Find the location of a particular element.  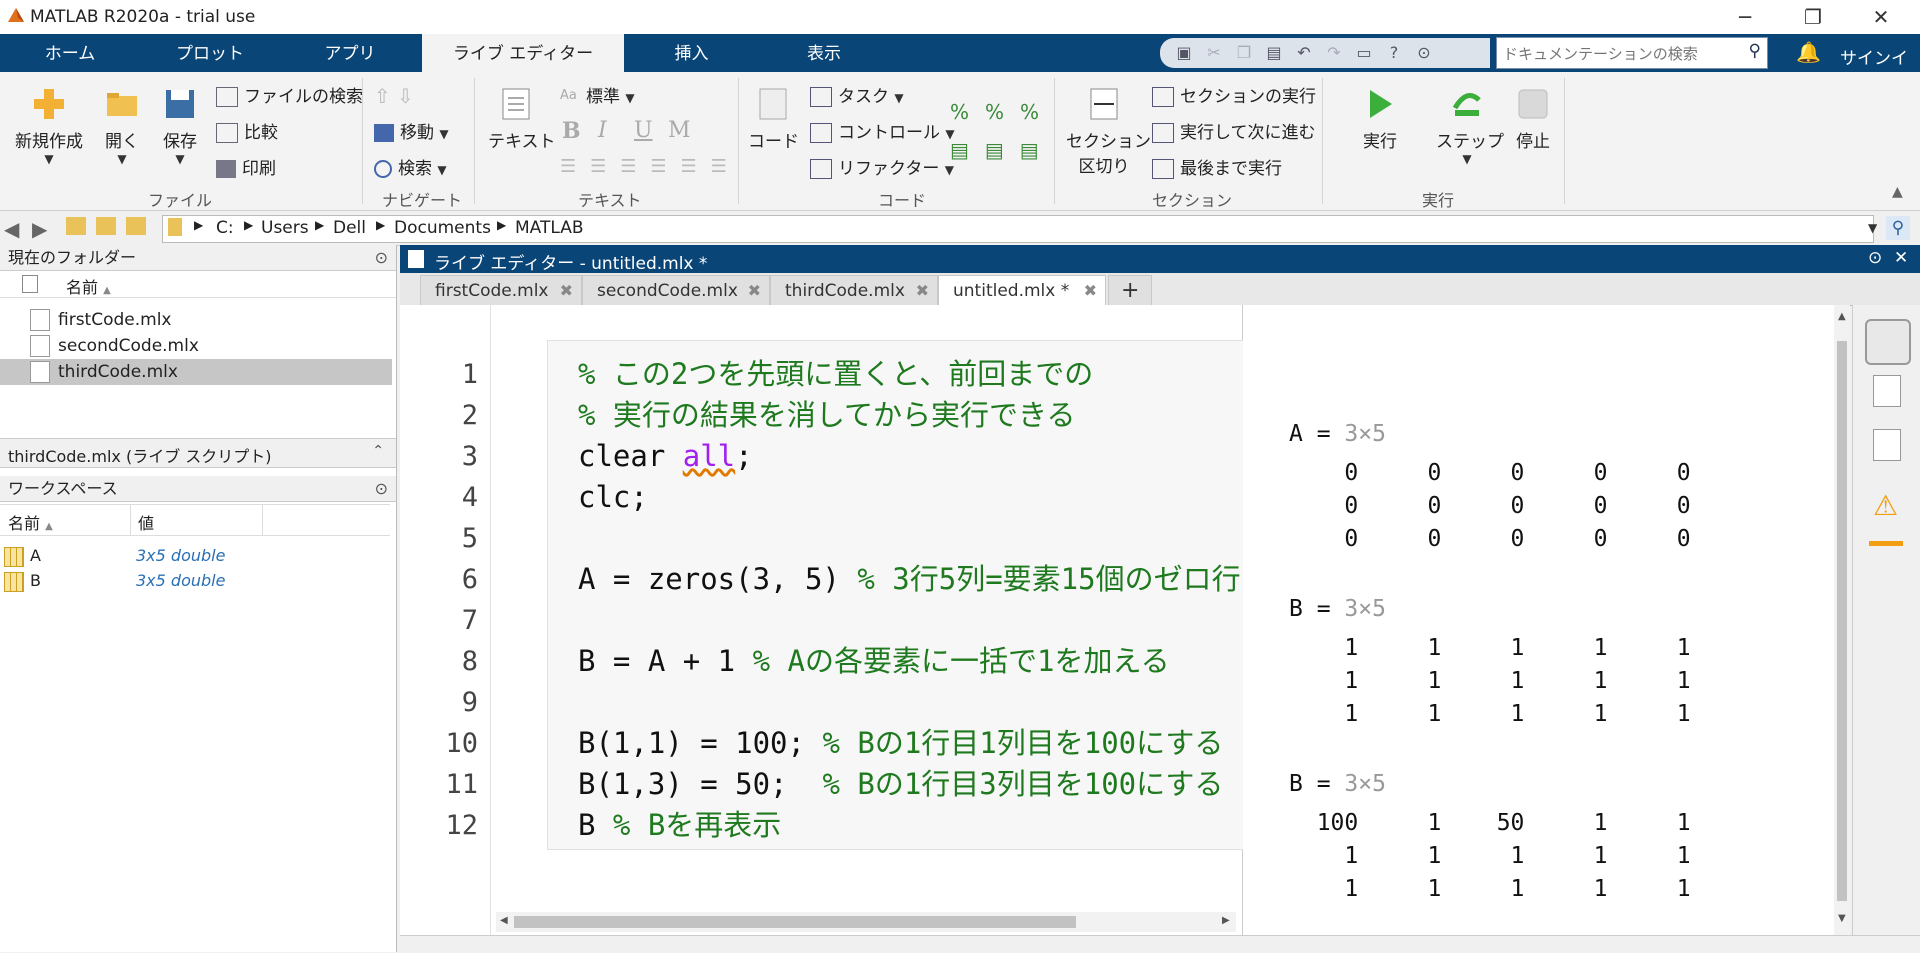

undo-icon: ↶ is located at coordinates (1304, 53).